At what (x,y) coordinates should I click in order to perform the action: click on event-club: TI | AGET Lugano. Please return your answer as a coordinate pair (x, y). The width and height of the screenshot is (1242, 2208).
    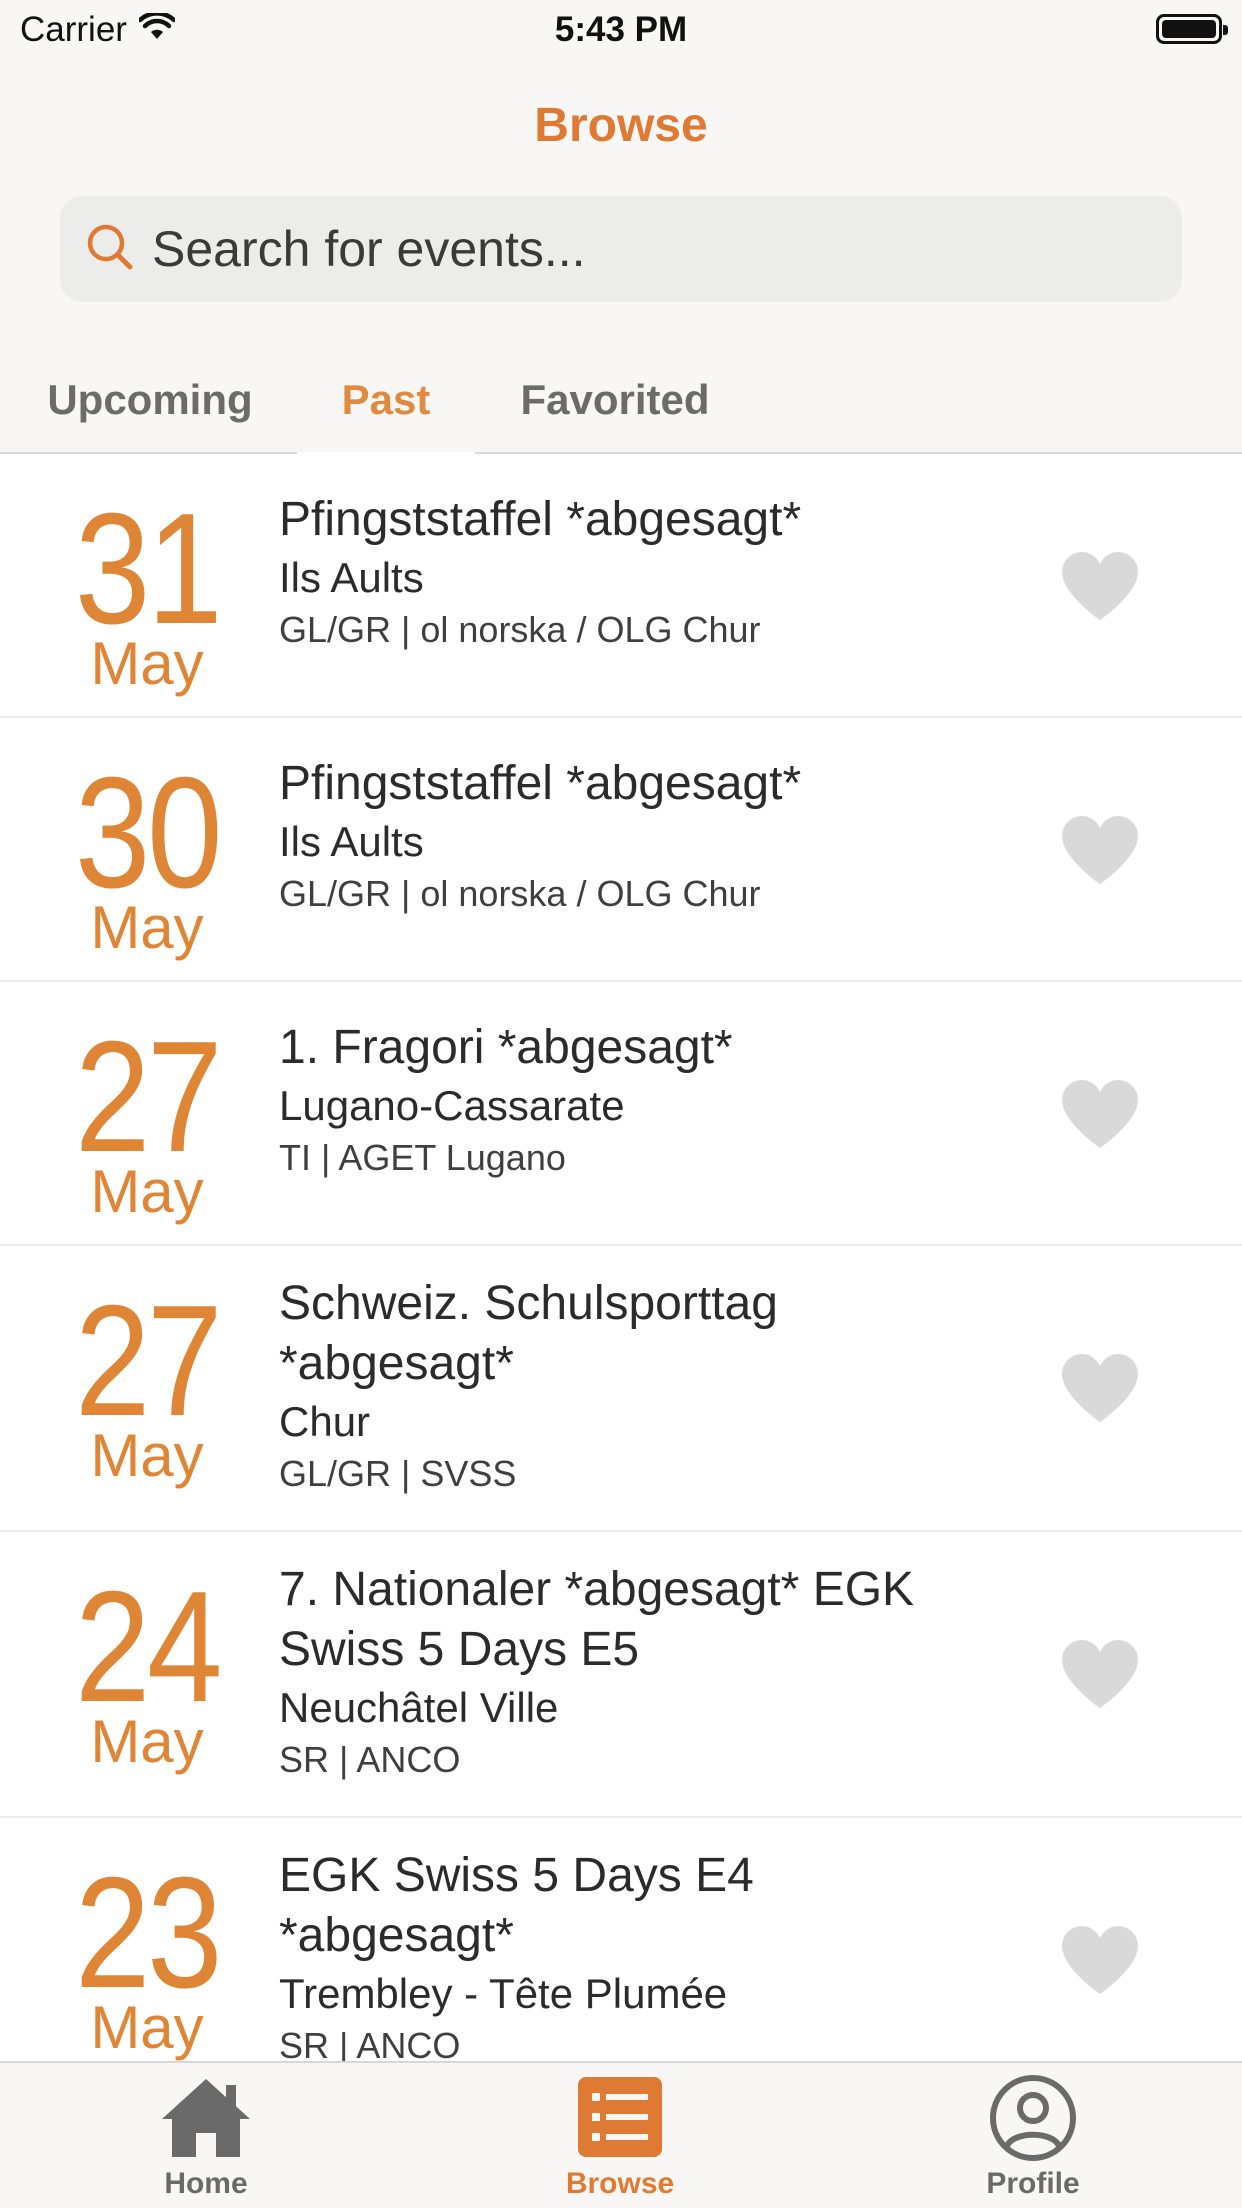
    Looking at the image, I should click on (422, 1157).